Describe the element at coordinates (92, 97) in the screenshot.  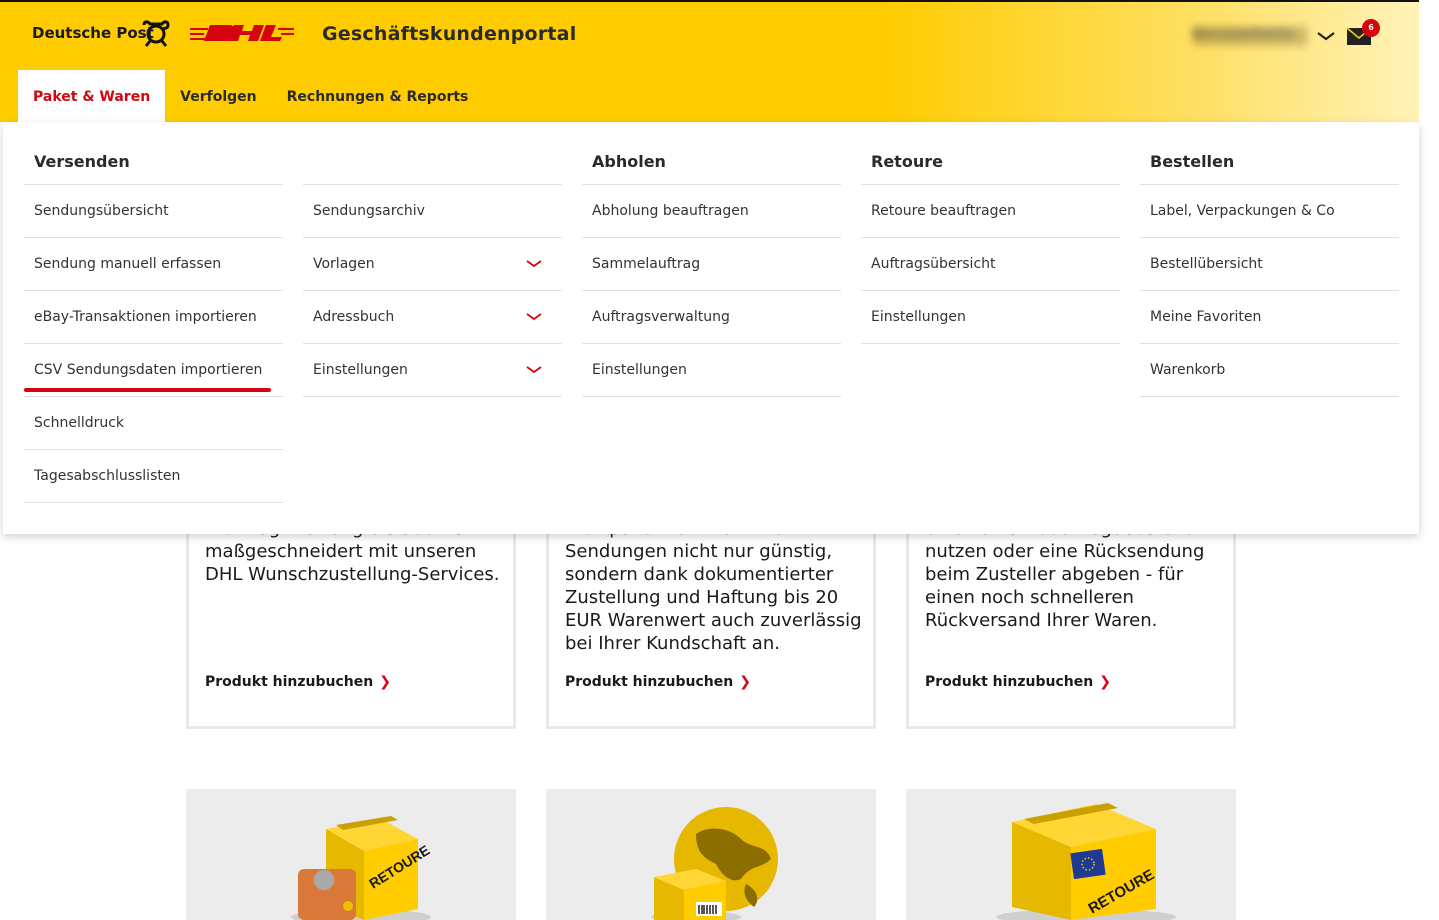
I see `tab-paket-waren: Paket & Waren` at that location.